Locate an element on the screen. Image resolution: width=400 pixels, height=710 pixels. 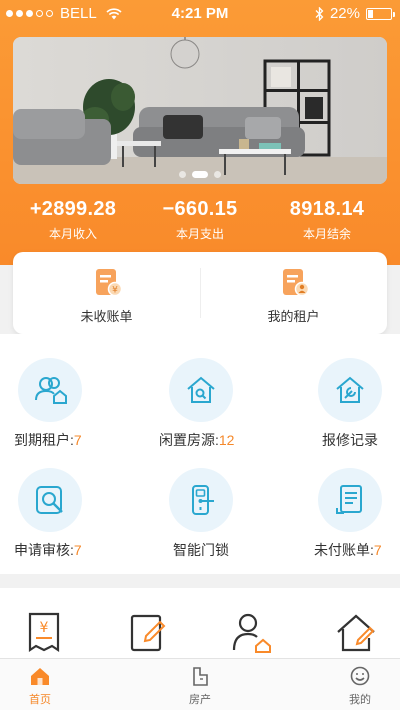
grid-label: 未付账单:7 is located at coordinates (348, 550).